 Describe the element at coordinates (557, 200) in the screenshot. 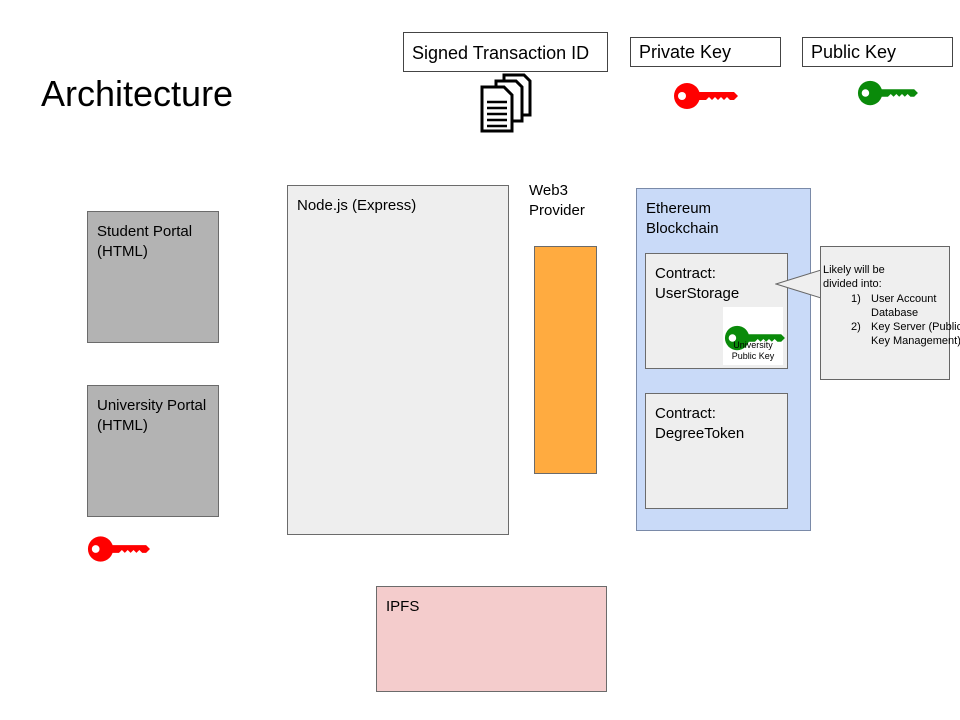

I see `web3-provider-label: Web3 Provider` at that location.